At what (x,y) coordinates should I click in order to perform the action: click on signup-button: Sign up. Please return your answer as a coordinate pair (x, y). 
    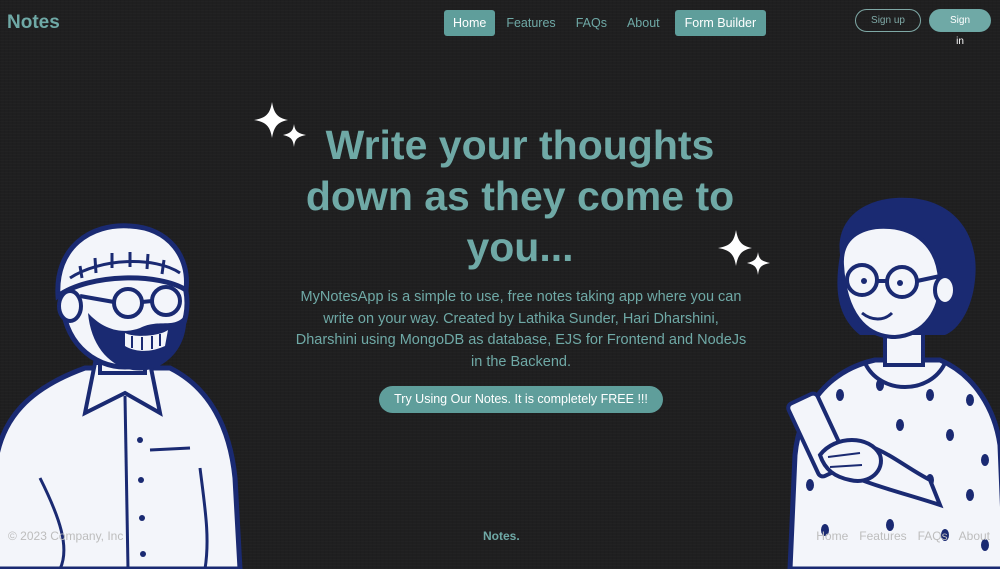
    Looking at the image, I should click on (888, 20).